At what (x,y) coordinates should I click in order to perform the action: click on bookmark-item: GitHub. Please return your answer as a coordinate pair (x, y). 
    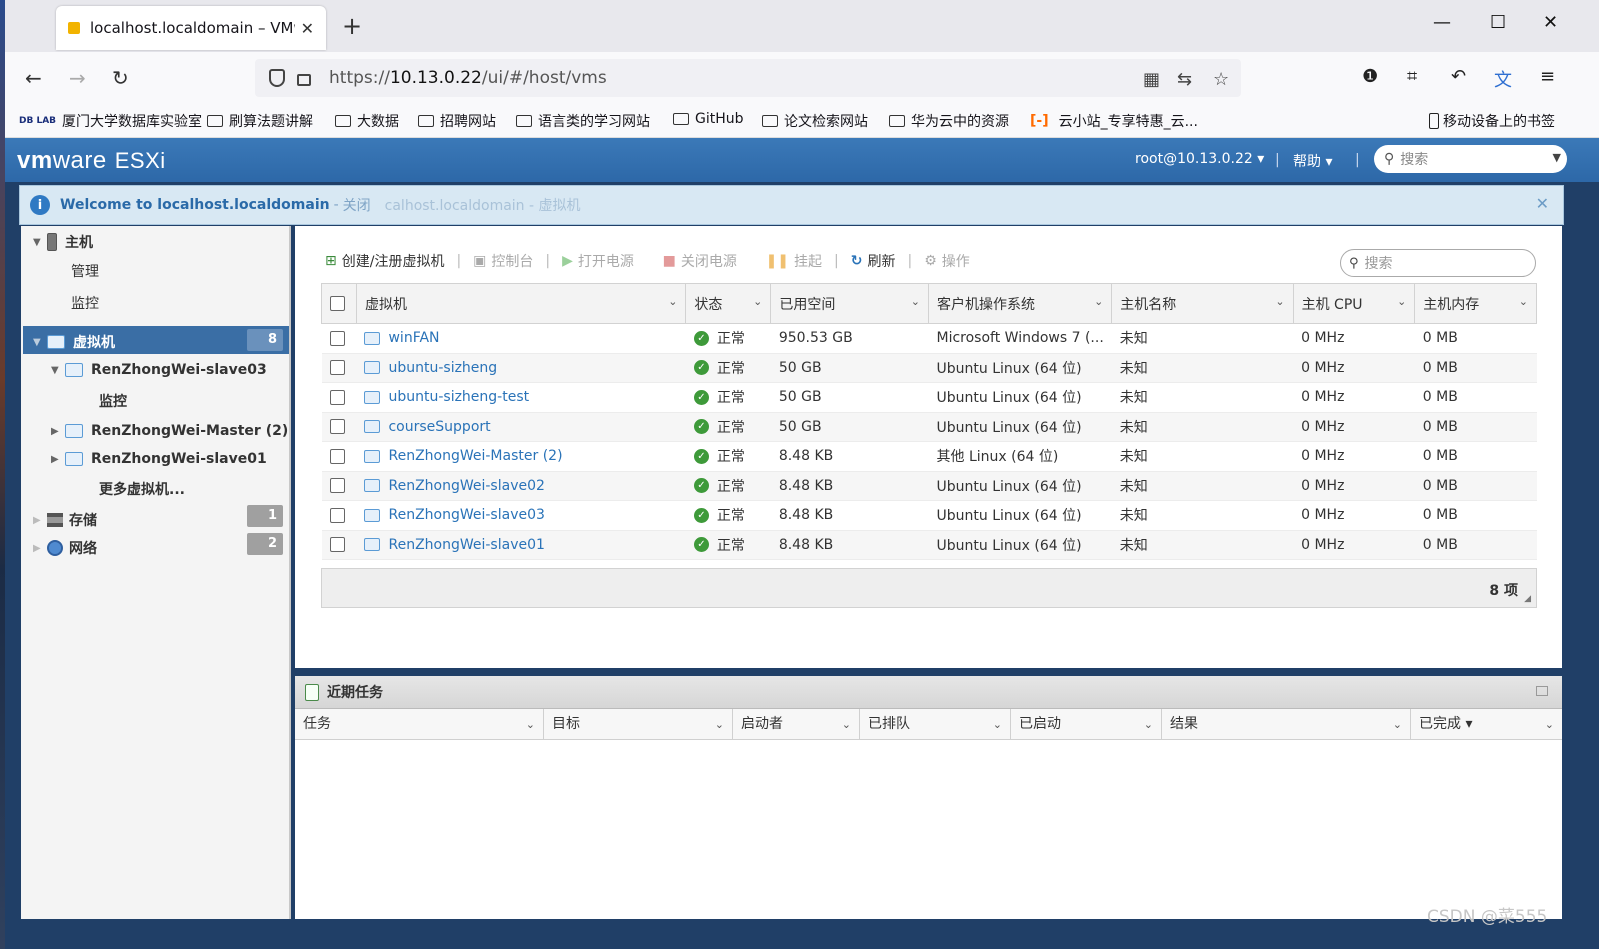
    Looking at the image, I should click on (708, 119).